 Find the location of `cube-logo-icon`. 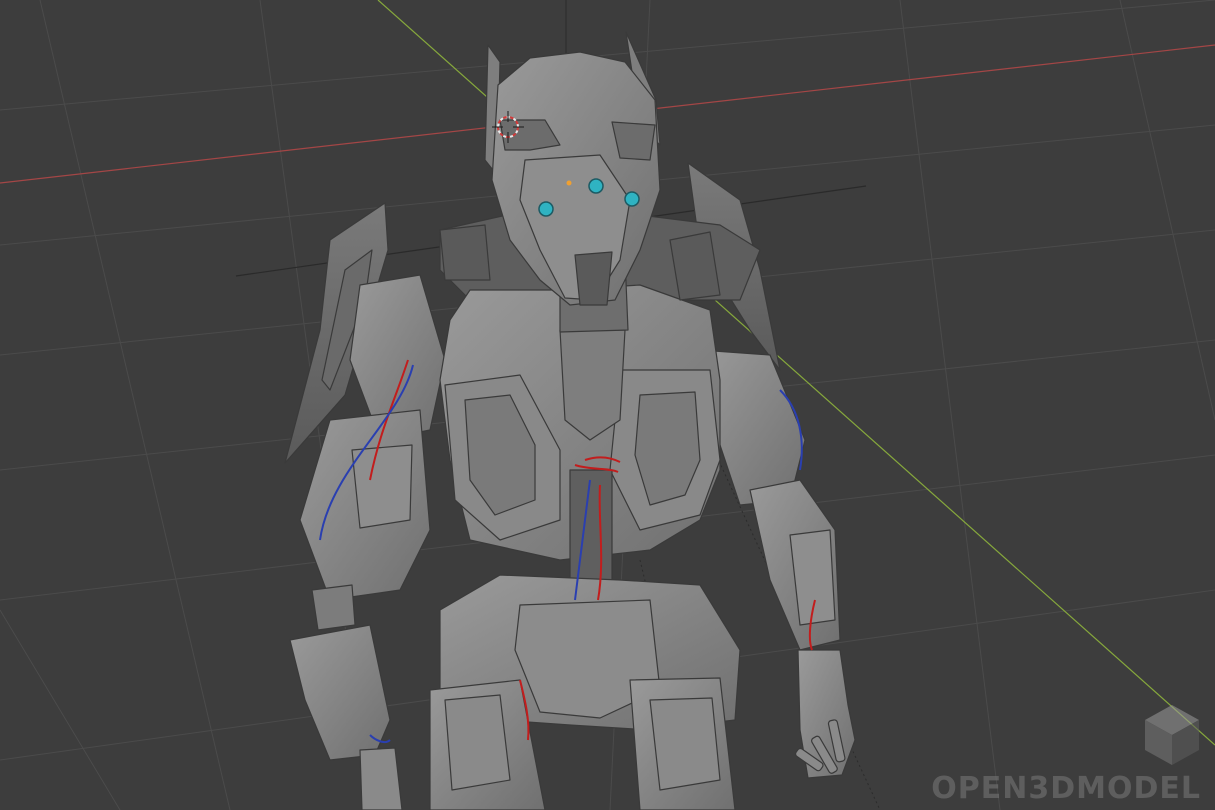

cube-logo-icon is located at coordinates (1172, 735).